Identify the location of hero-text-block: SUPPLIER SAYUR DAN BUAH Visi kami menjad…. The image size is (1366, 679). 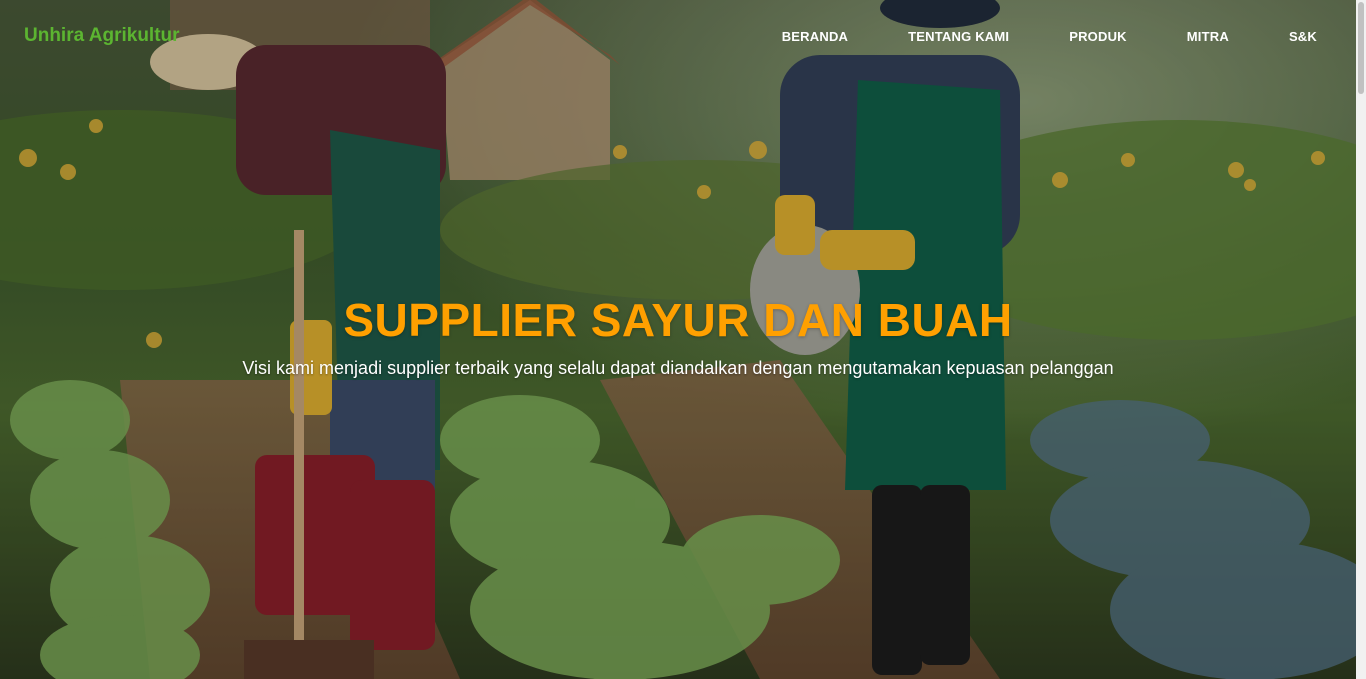
(678, 336).